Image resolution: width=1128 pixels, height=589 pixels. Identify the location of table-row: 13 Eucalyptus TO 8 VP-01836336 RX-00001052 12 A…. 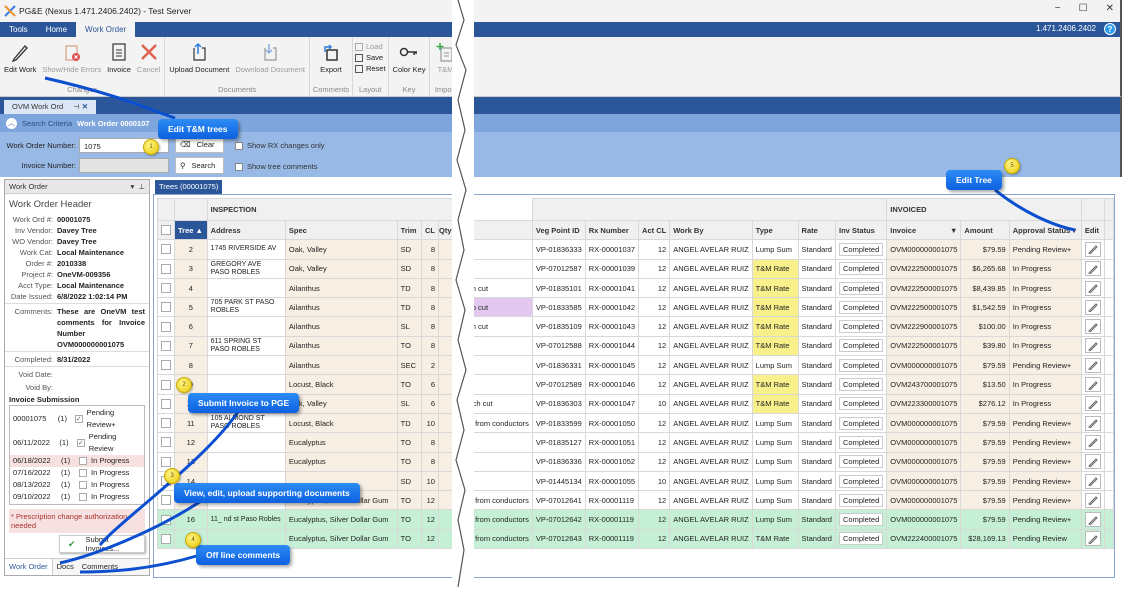
(635, 461).